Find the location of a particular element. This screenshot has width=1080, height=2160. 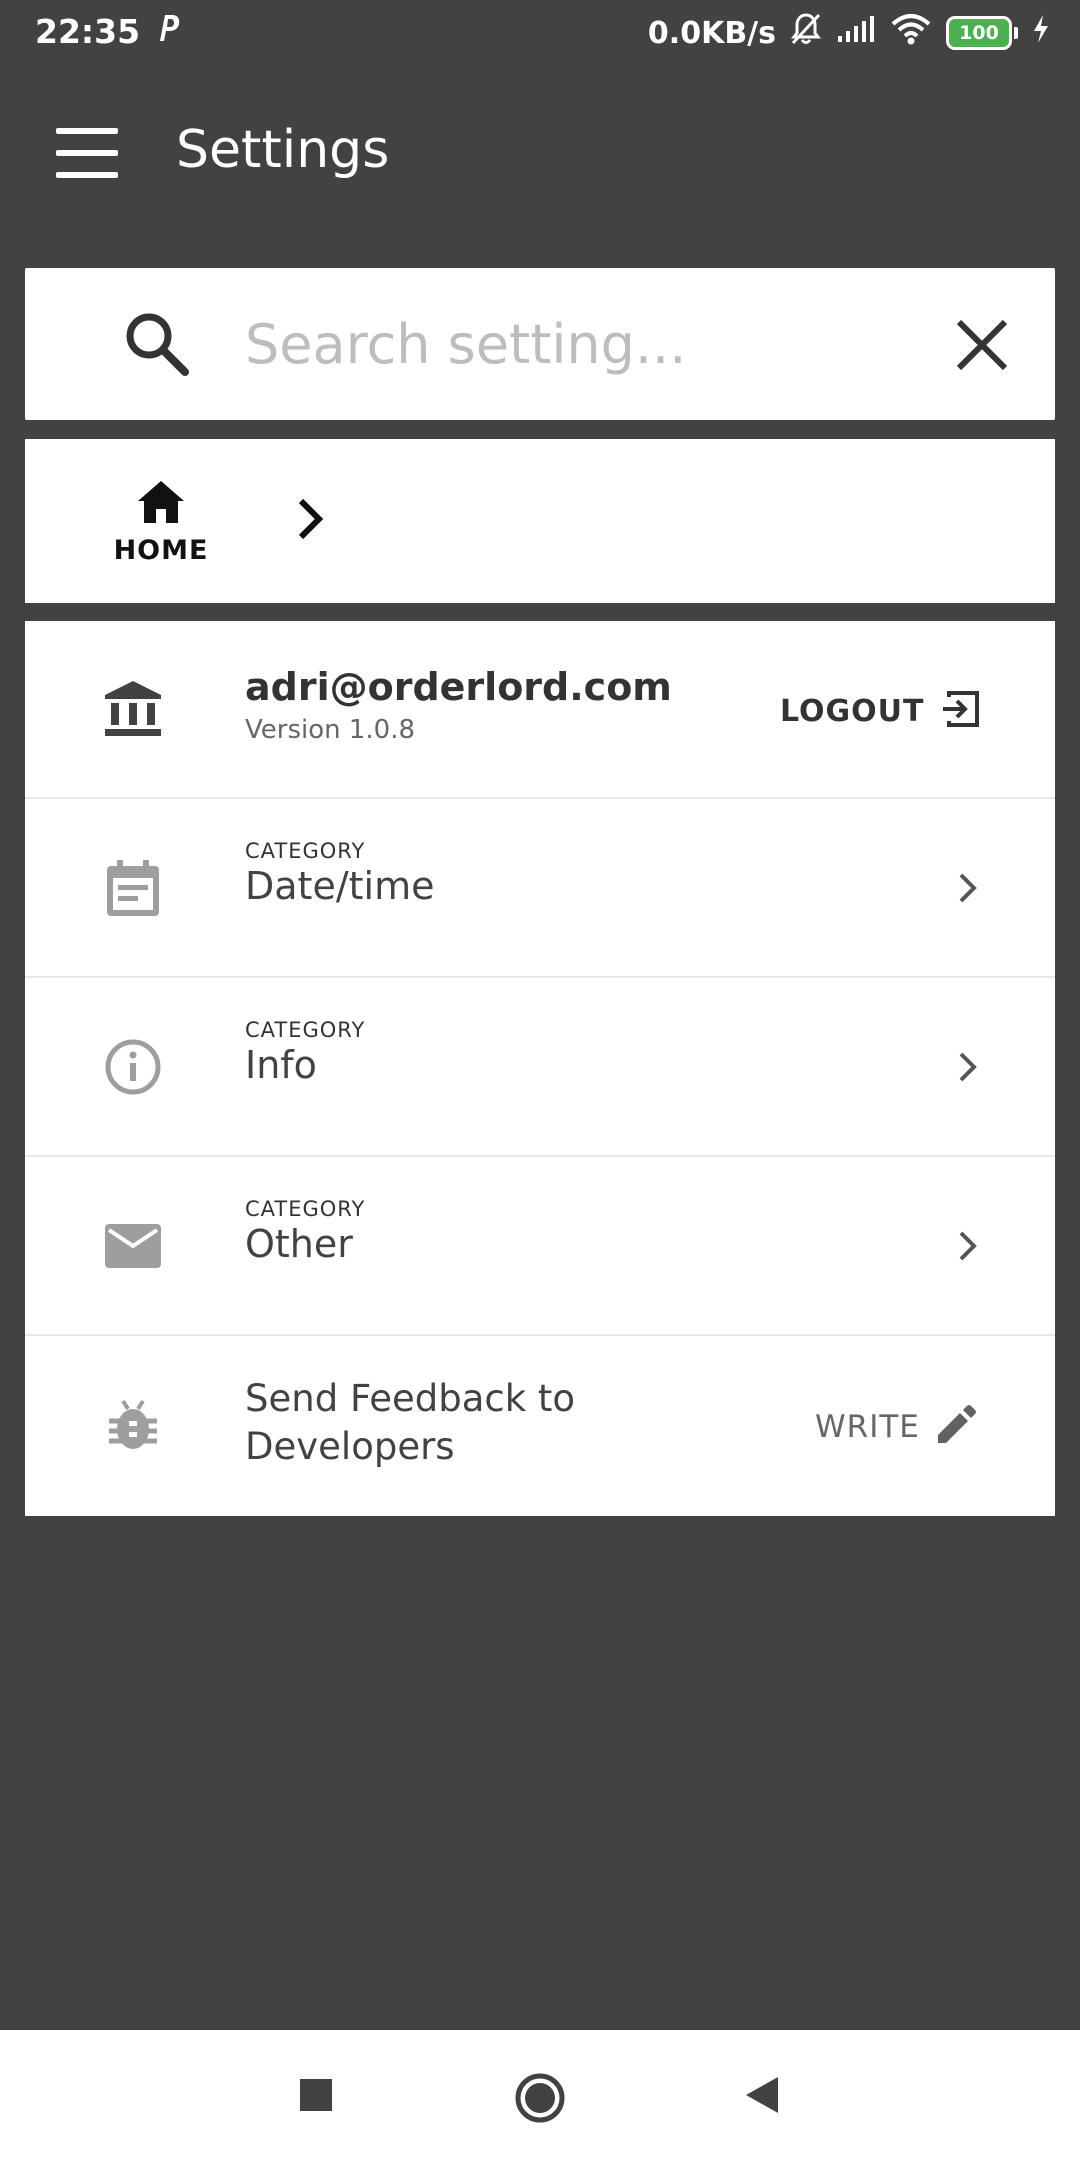

bell-off-icon is located at coordinates (806, 33).